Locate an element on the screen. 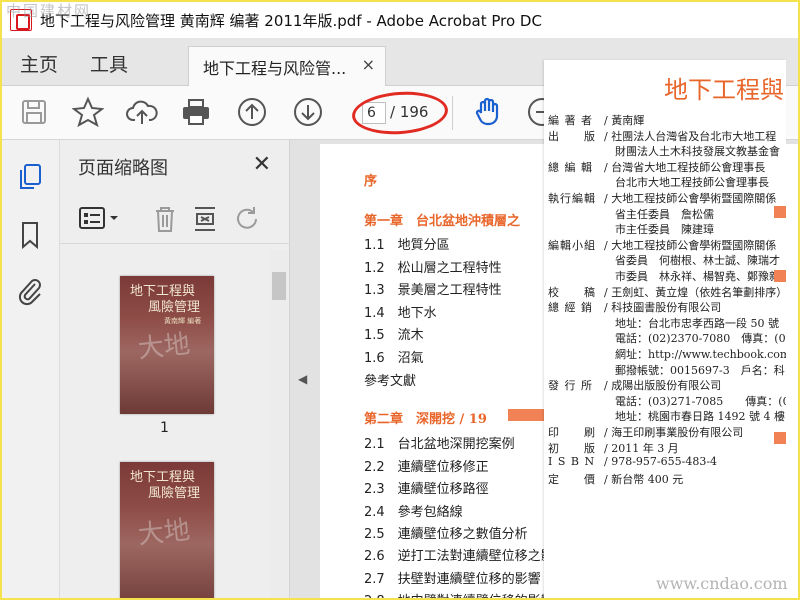 The image size is (800, 600). thumbnail-scrollbar is located at coordinates (279, 424).